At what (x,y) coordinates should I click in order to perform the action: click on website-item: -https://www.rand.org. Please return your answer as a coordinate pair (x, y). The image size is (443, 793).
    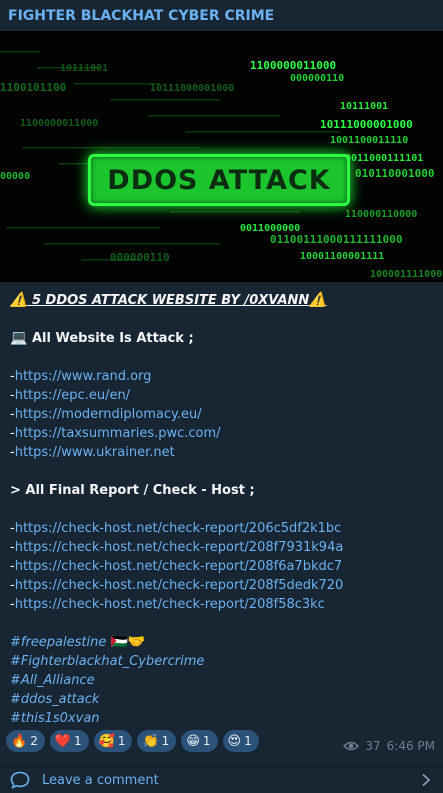
    Looking at the image, I should click on (221, 376).